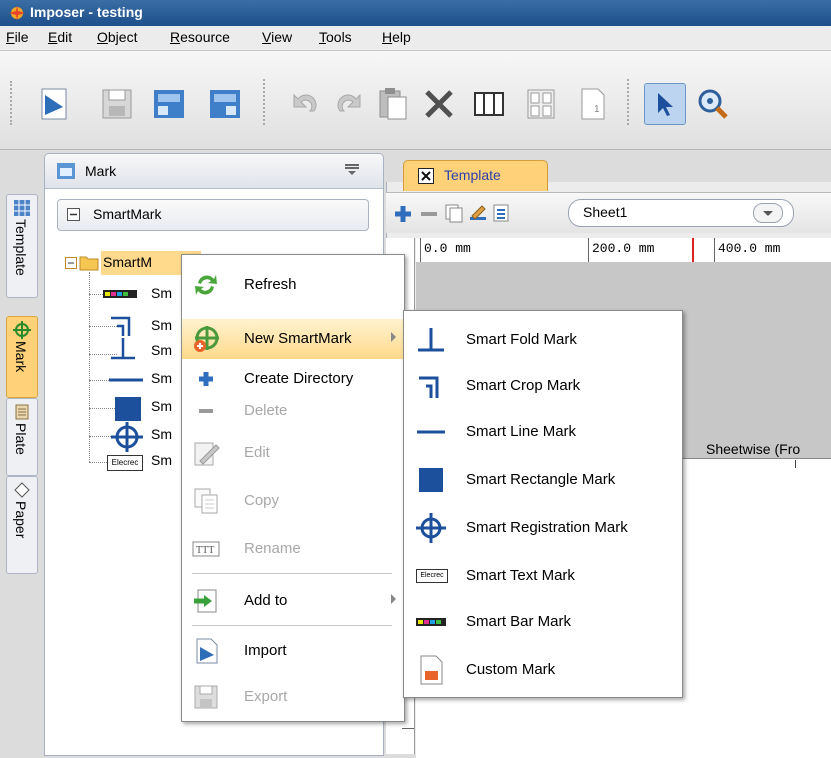 This screenshot has height=758, width=831. I want to click on sheet-toolbar: Sheet1, so click(608, 212).